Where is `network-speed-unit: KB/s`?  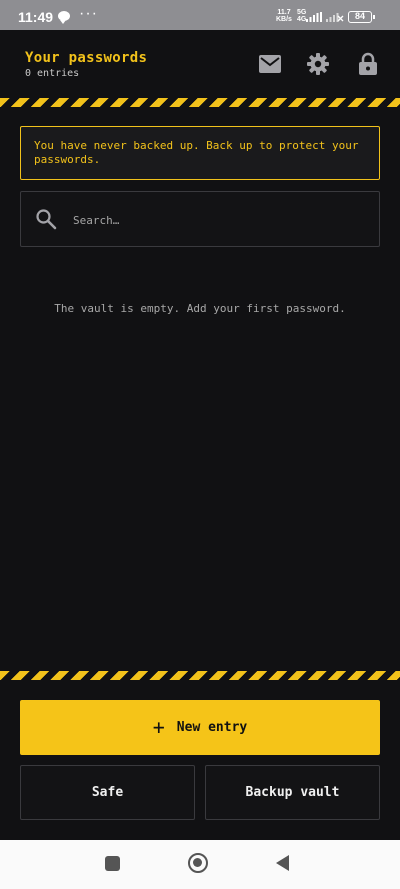
network-speed-unit: KB/s is located at coordinates (284, 19).